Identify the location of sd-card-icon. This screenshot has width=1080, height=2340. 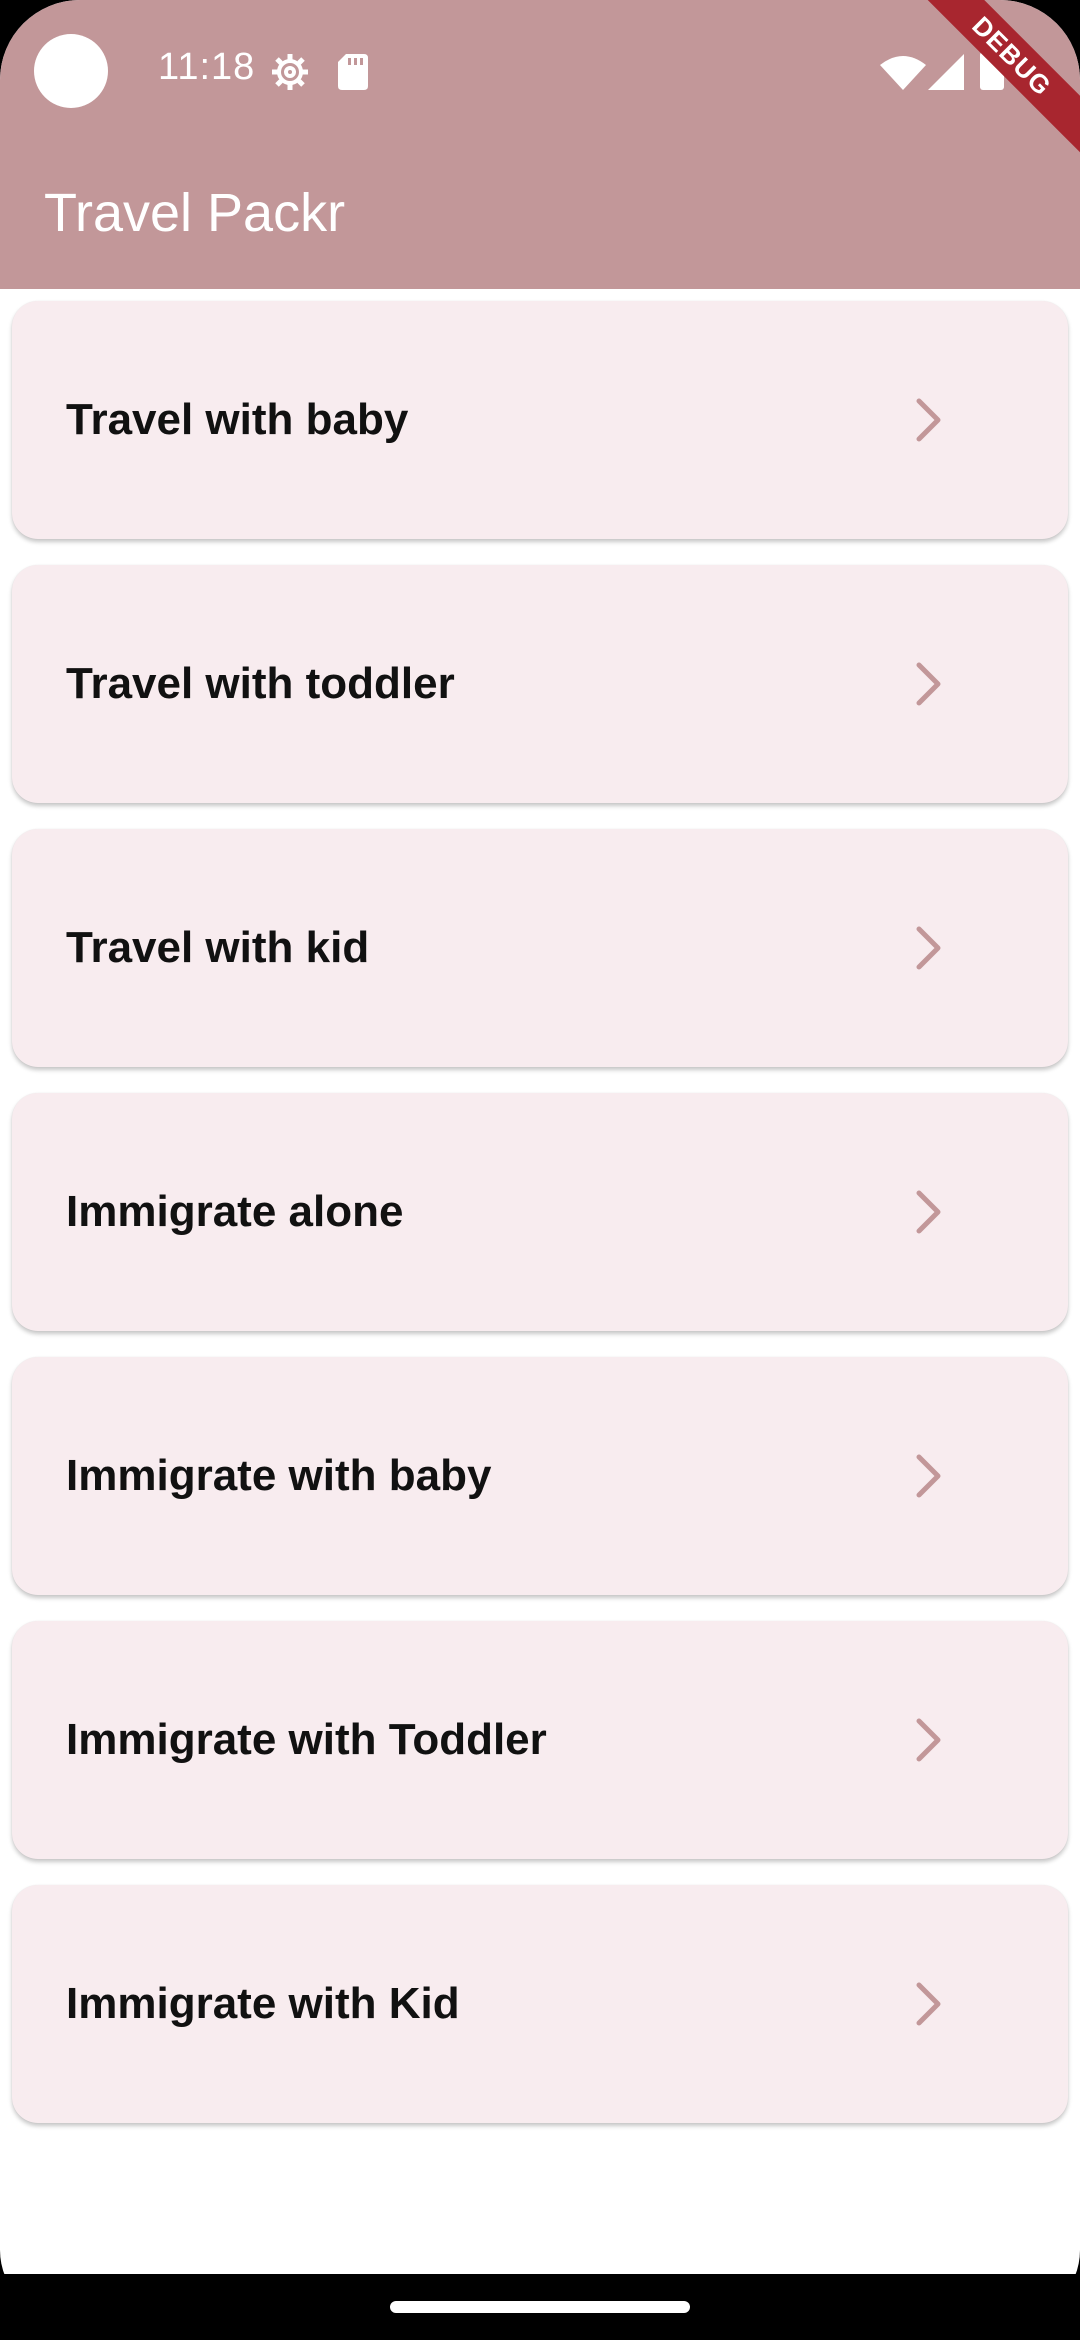
(353, 72).